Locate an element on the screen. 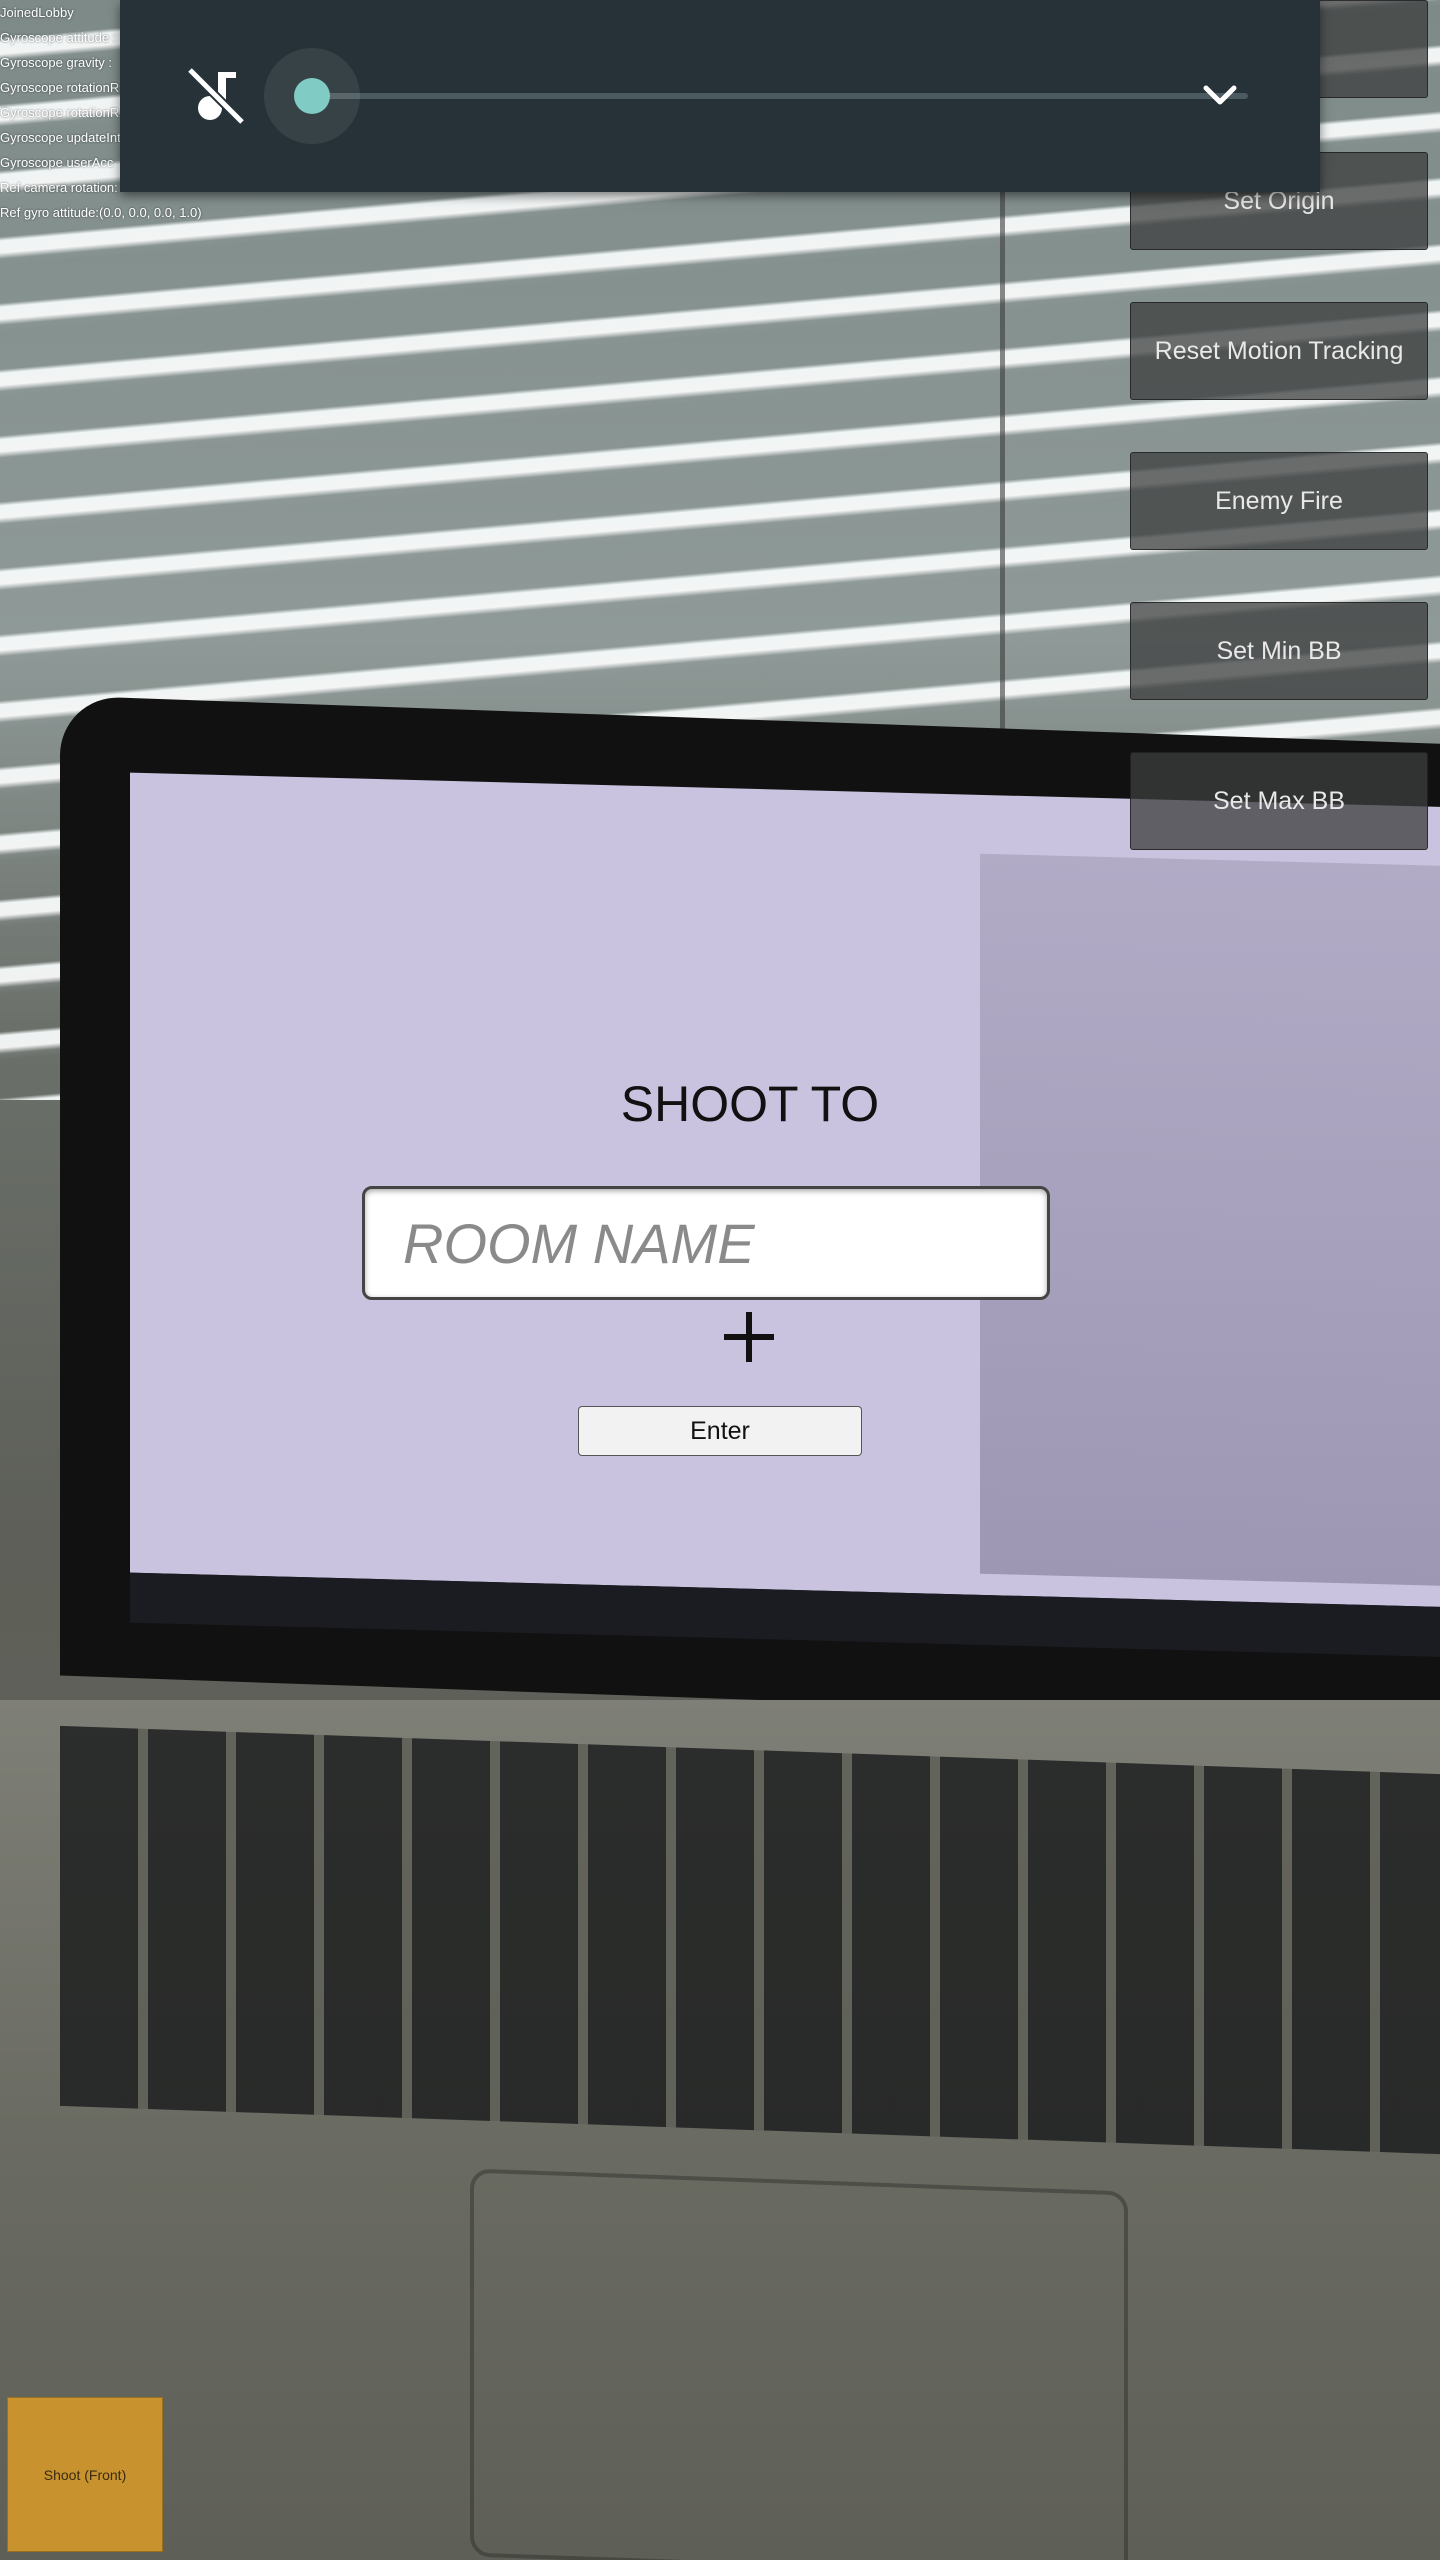  set-min-bb-button: Set Min BB is located at coordinates (1279, 651).